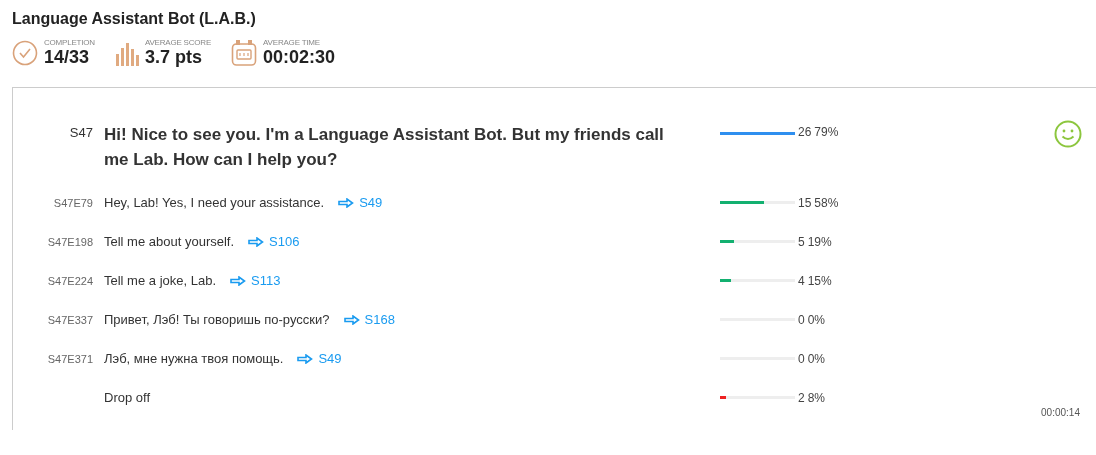 This screenshot has width=1096, height=455. I want to click on answer-text: Tell me a joke, Lab., so click(160, 280).